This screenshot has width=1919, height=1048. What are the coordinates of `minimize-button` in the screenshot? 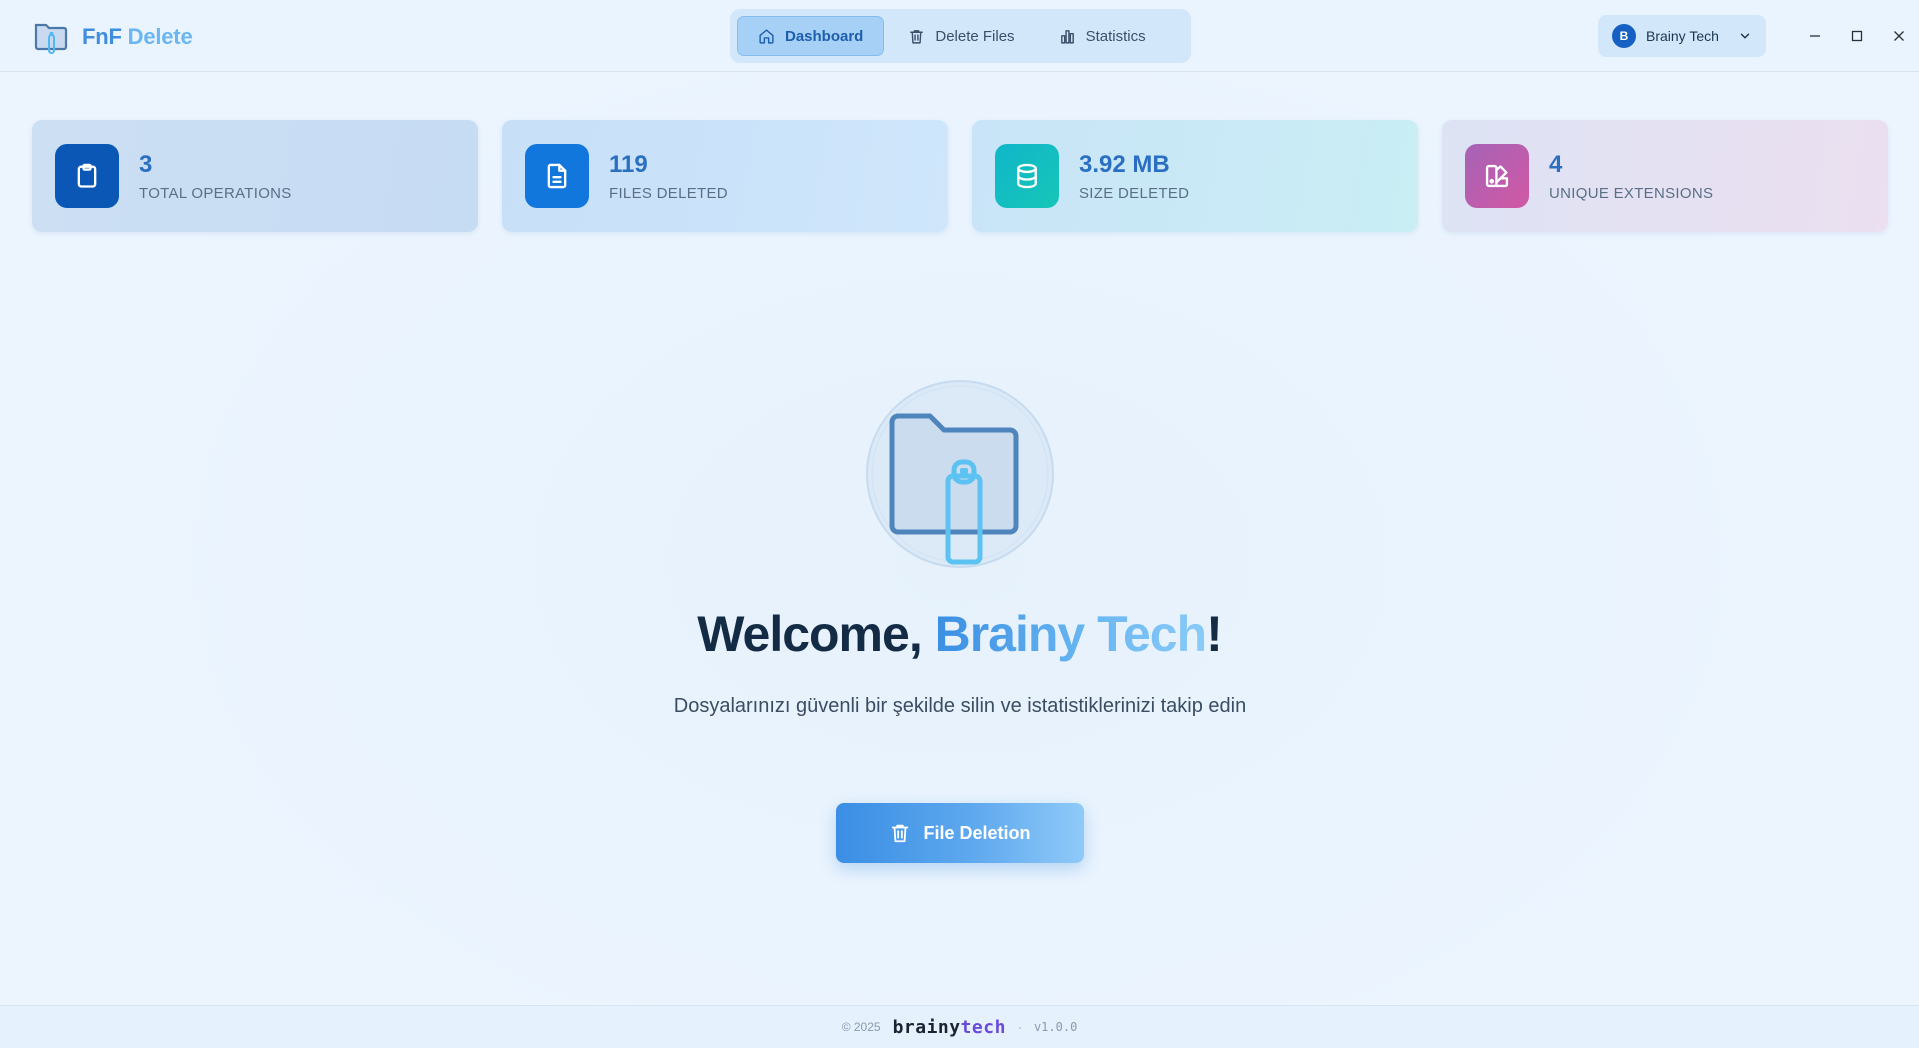 It's located at (1815, 36).